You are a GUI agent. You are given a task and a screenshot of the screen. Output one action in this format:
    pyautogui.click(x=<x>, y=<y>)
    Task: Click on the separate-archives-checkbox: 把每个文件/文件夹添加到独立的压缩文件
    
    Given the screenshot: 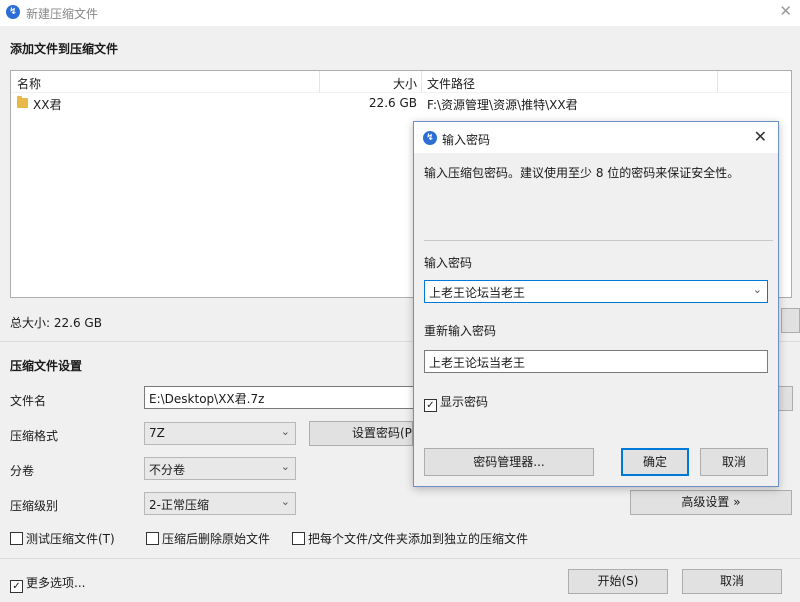 What is the action you would take?
    pyautogui.click(x=410, y=538)
    